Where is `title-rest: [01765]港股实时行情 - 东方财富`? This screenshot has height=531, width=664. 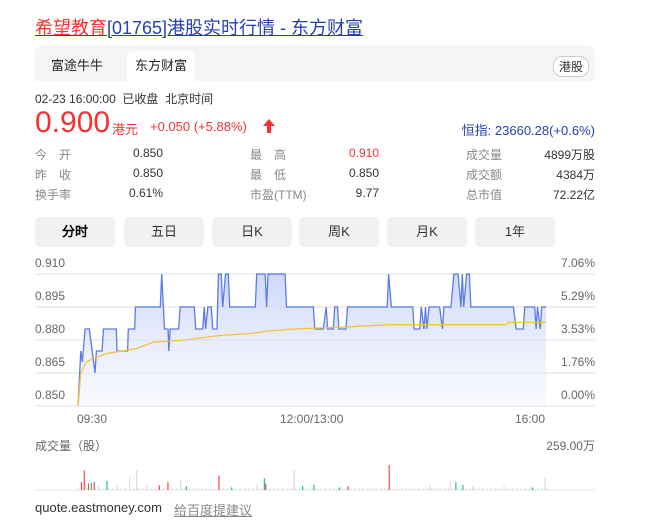 title-rest: [01765]港股实时行情 - 东方财富 is located at coordinates (235, 28).